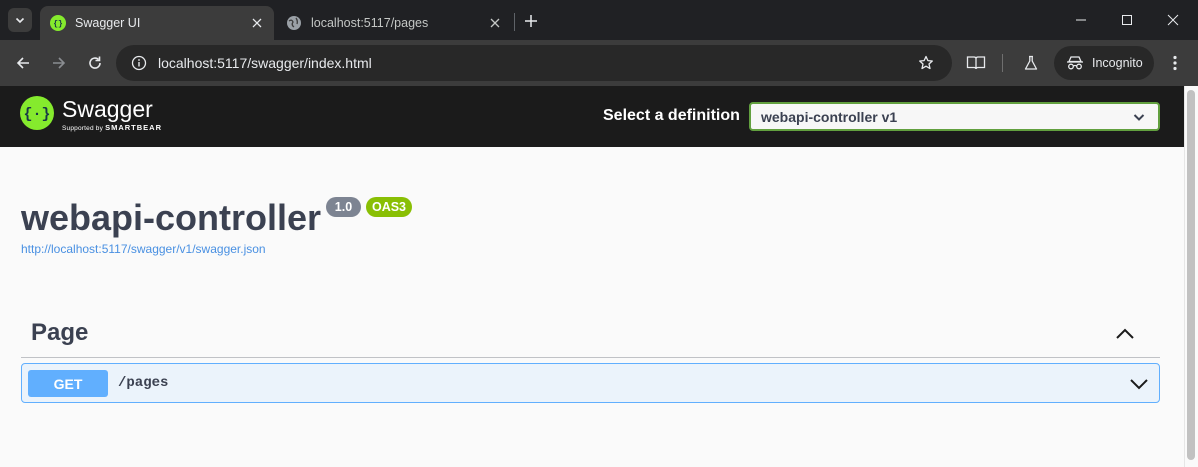  I want to click on new-tab-button, so click(531, 21).